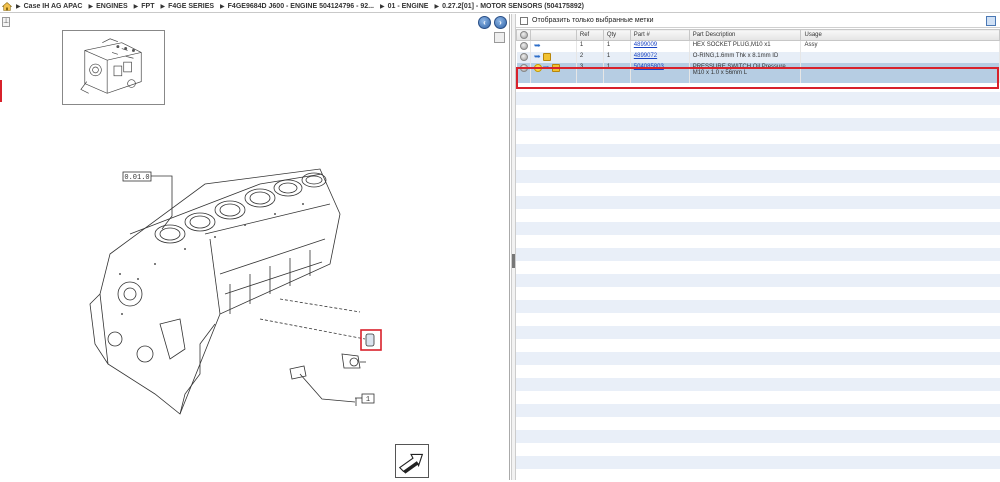 The width and height of the screenshot is (1000, 482). Describe the element at coordinates (590, 46) in the screenshot. I see `cell-ref: 1` at that location.